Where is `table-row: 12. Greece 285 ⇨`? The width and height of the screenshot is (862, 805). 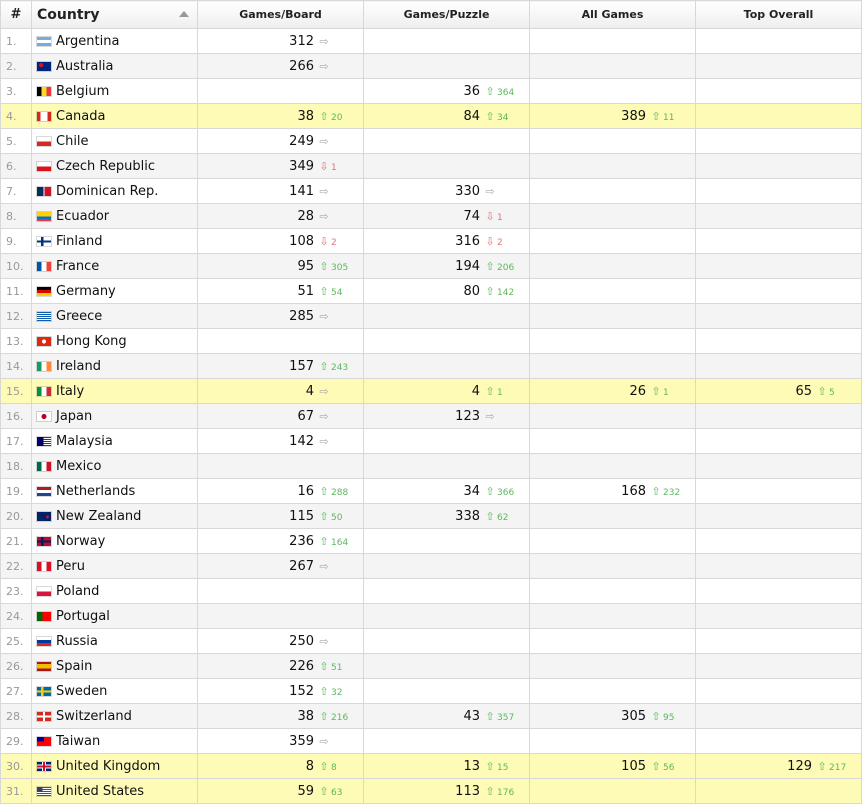 table-row: 12. Greece 285 ⇨ is located at coordinates (431, 316).